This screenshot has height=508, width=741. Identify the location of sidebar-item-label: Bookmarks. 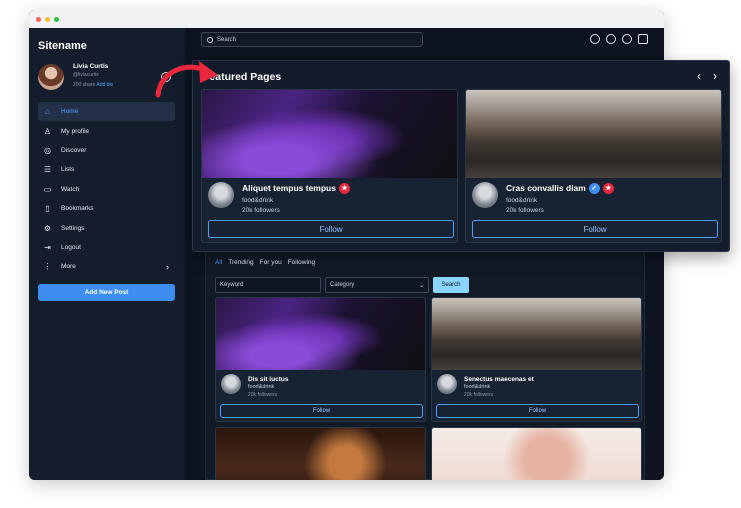
(77, 209).